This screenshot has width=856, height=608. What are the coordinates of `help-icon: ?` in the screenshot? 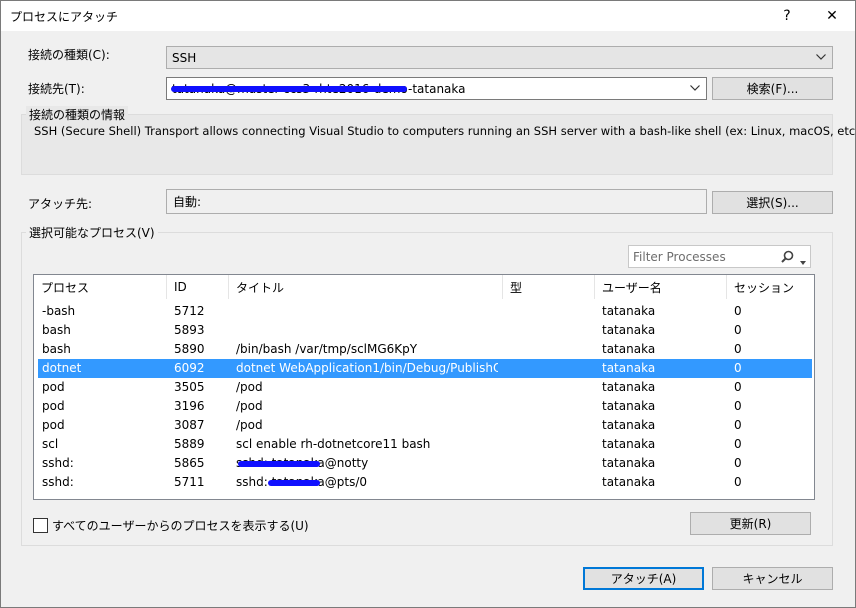 It's located at (787, 16).